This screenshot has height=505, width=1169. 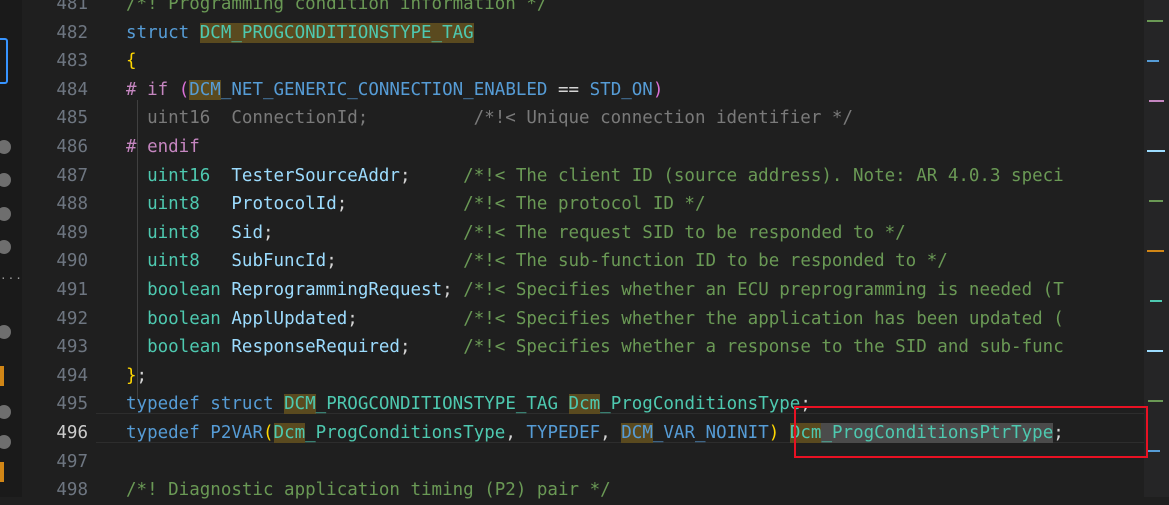 I want to click on code-token: uint16, so click(x=179, y=175).